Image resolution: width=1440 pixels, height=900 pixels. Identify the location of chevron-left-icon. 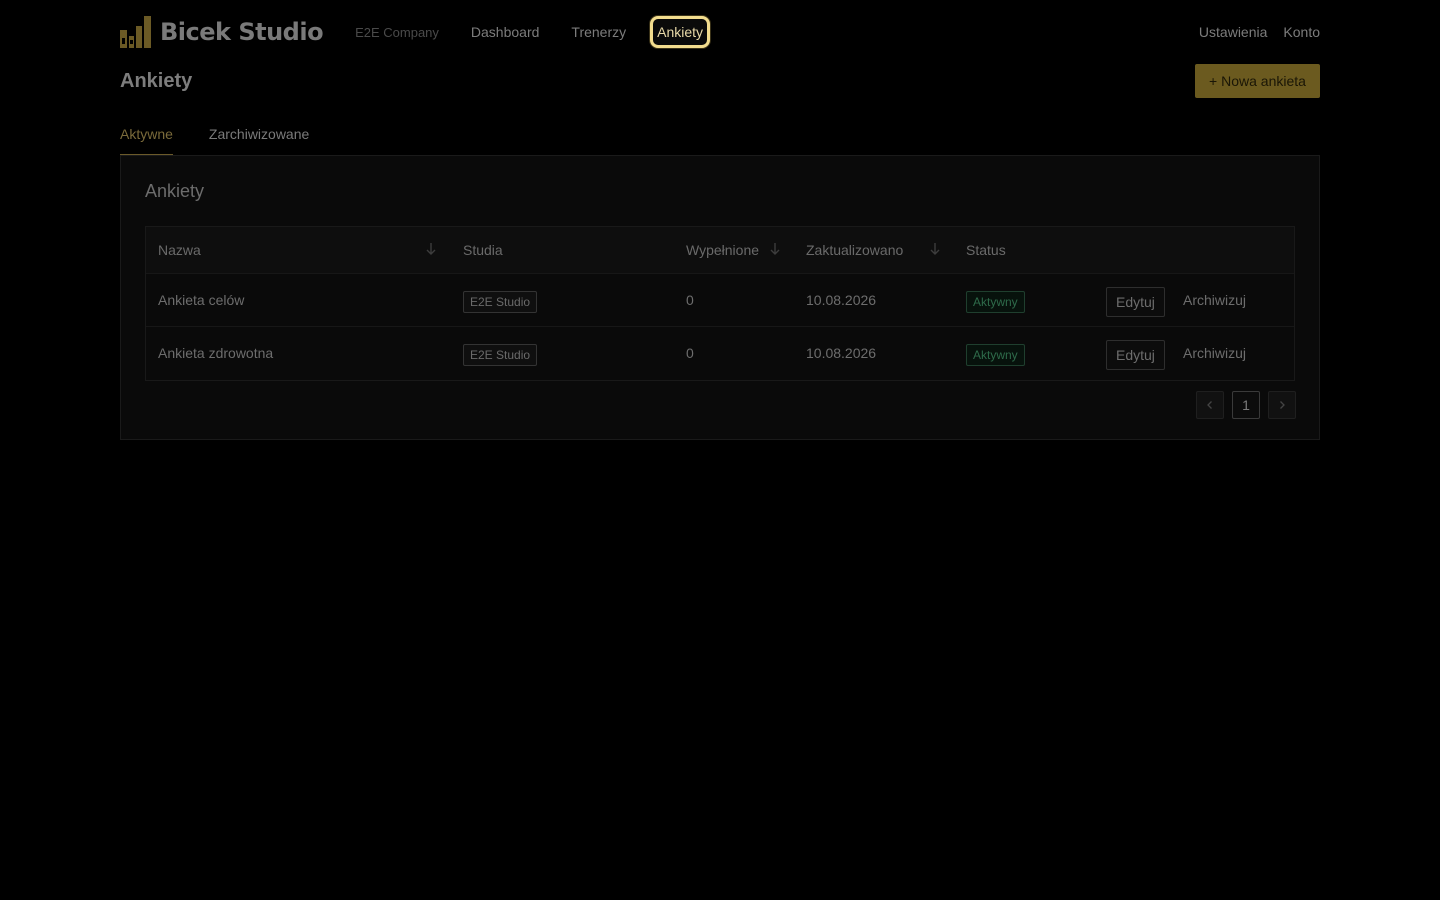
(1209, 405).